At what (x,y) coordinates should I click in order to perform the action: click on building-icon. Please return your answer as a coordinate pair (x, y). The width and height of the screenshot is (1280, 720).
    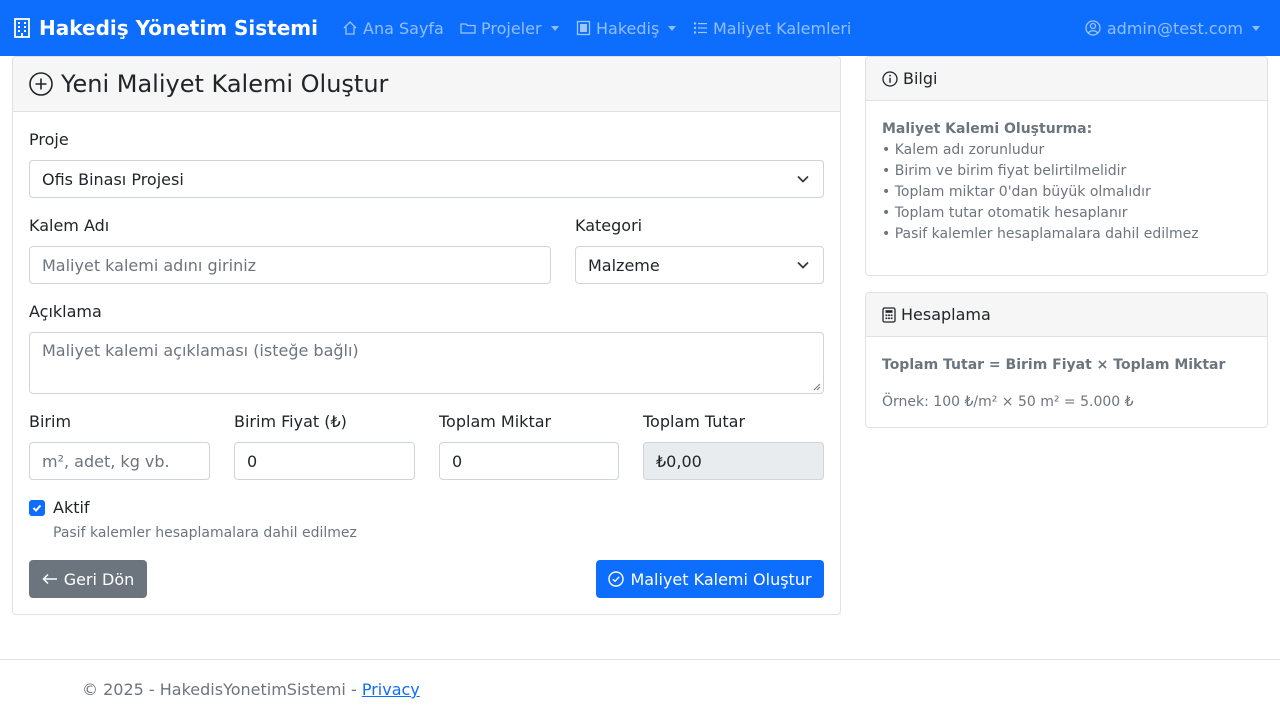
    Looking at the image, I should click on (22, 28).